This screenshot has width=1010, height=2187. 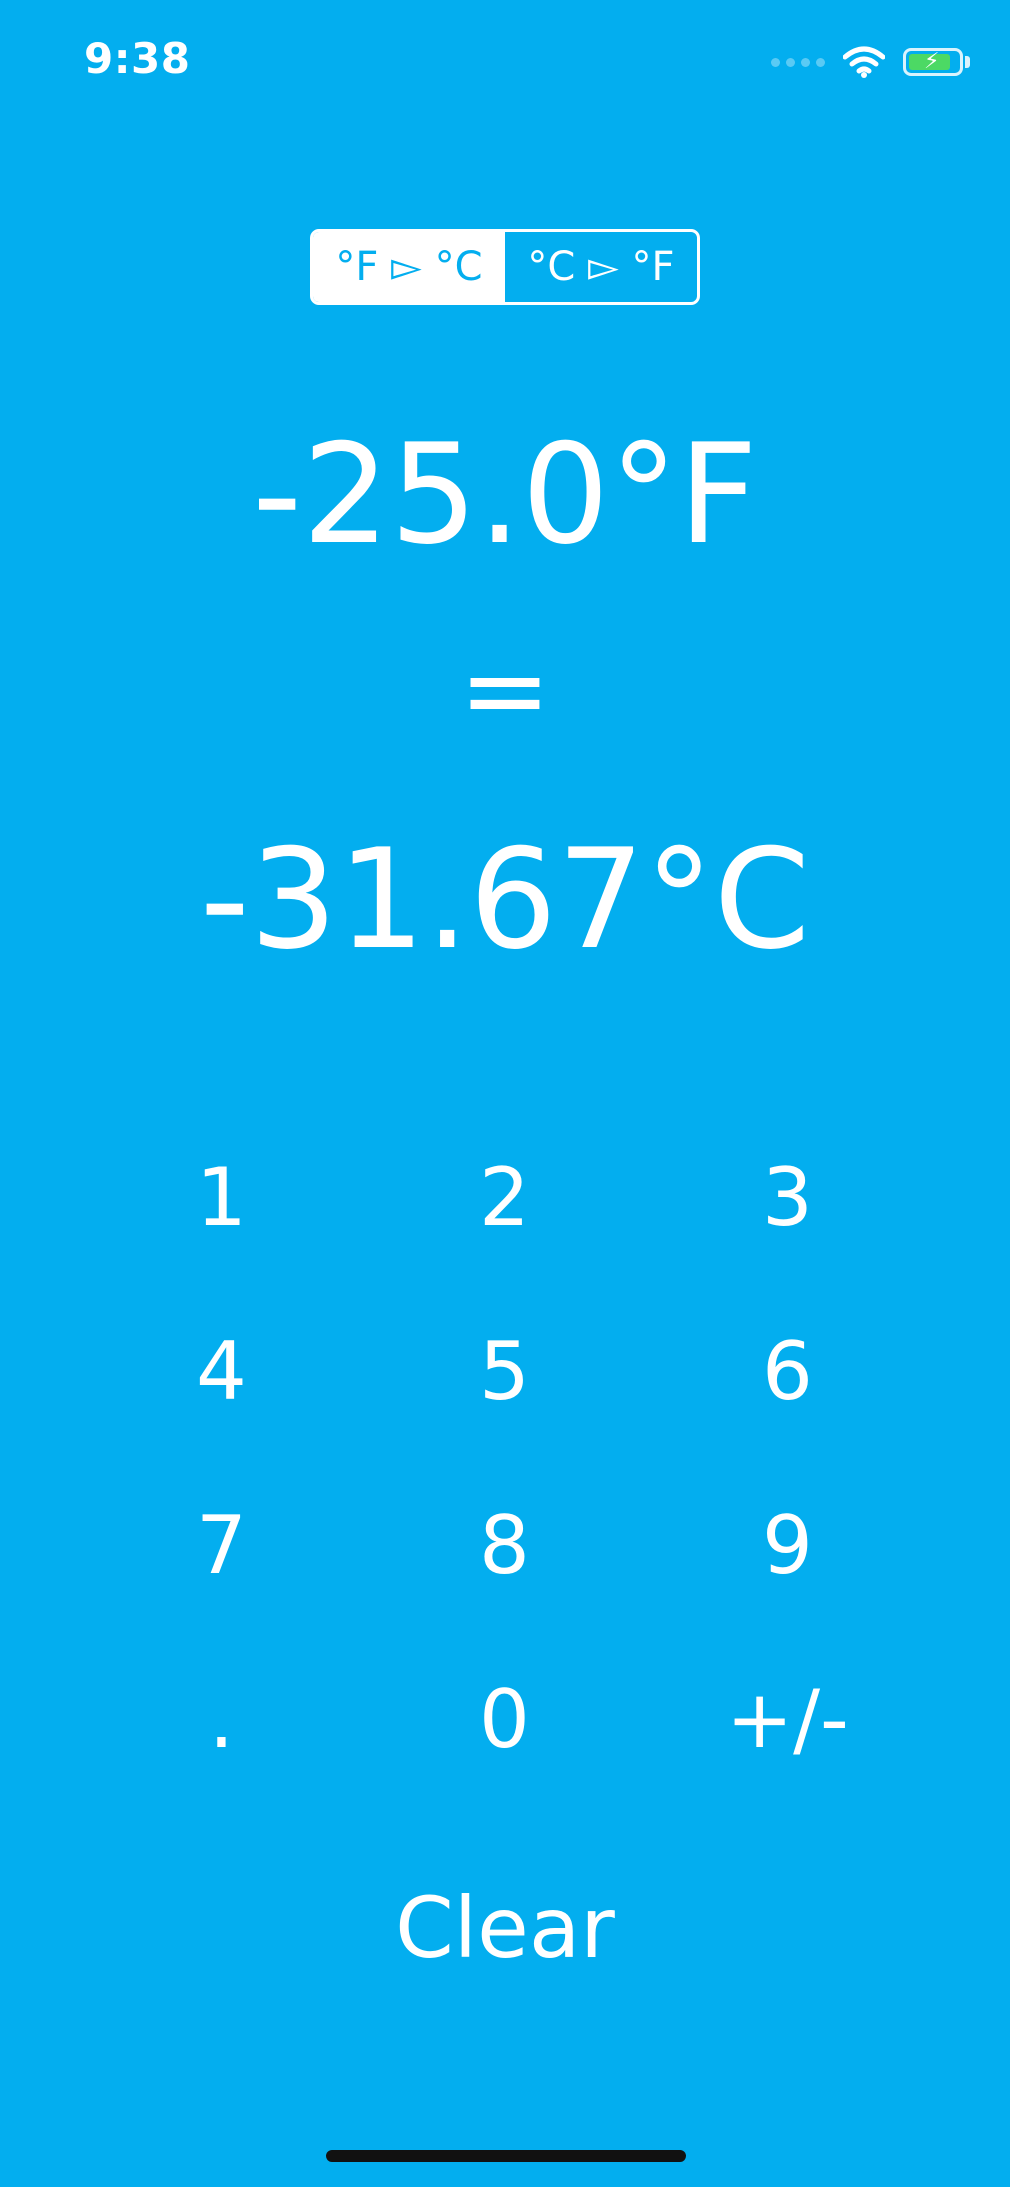 What do you see at coordinates (221, 1719) in the screenshot?
I see `key-decimal: .` at bounding box center [221, 1719].